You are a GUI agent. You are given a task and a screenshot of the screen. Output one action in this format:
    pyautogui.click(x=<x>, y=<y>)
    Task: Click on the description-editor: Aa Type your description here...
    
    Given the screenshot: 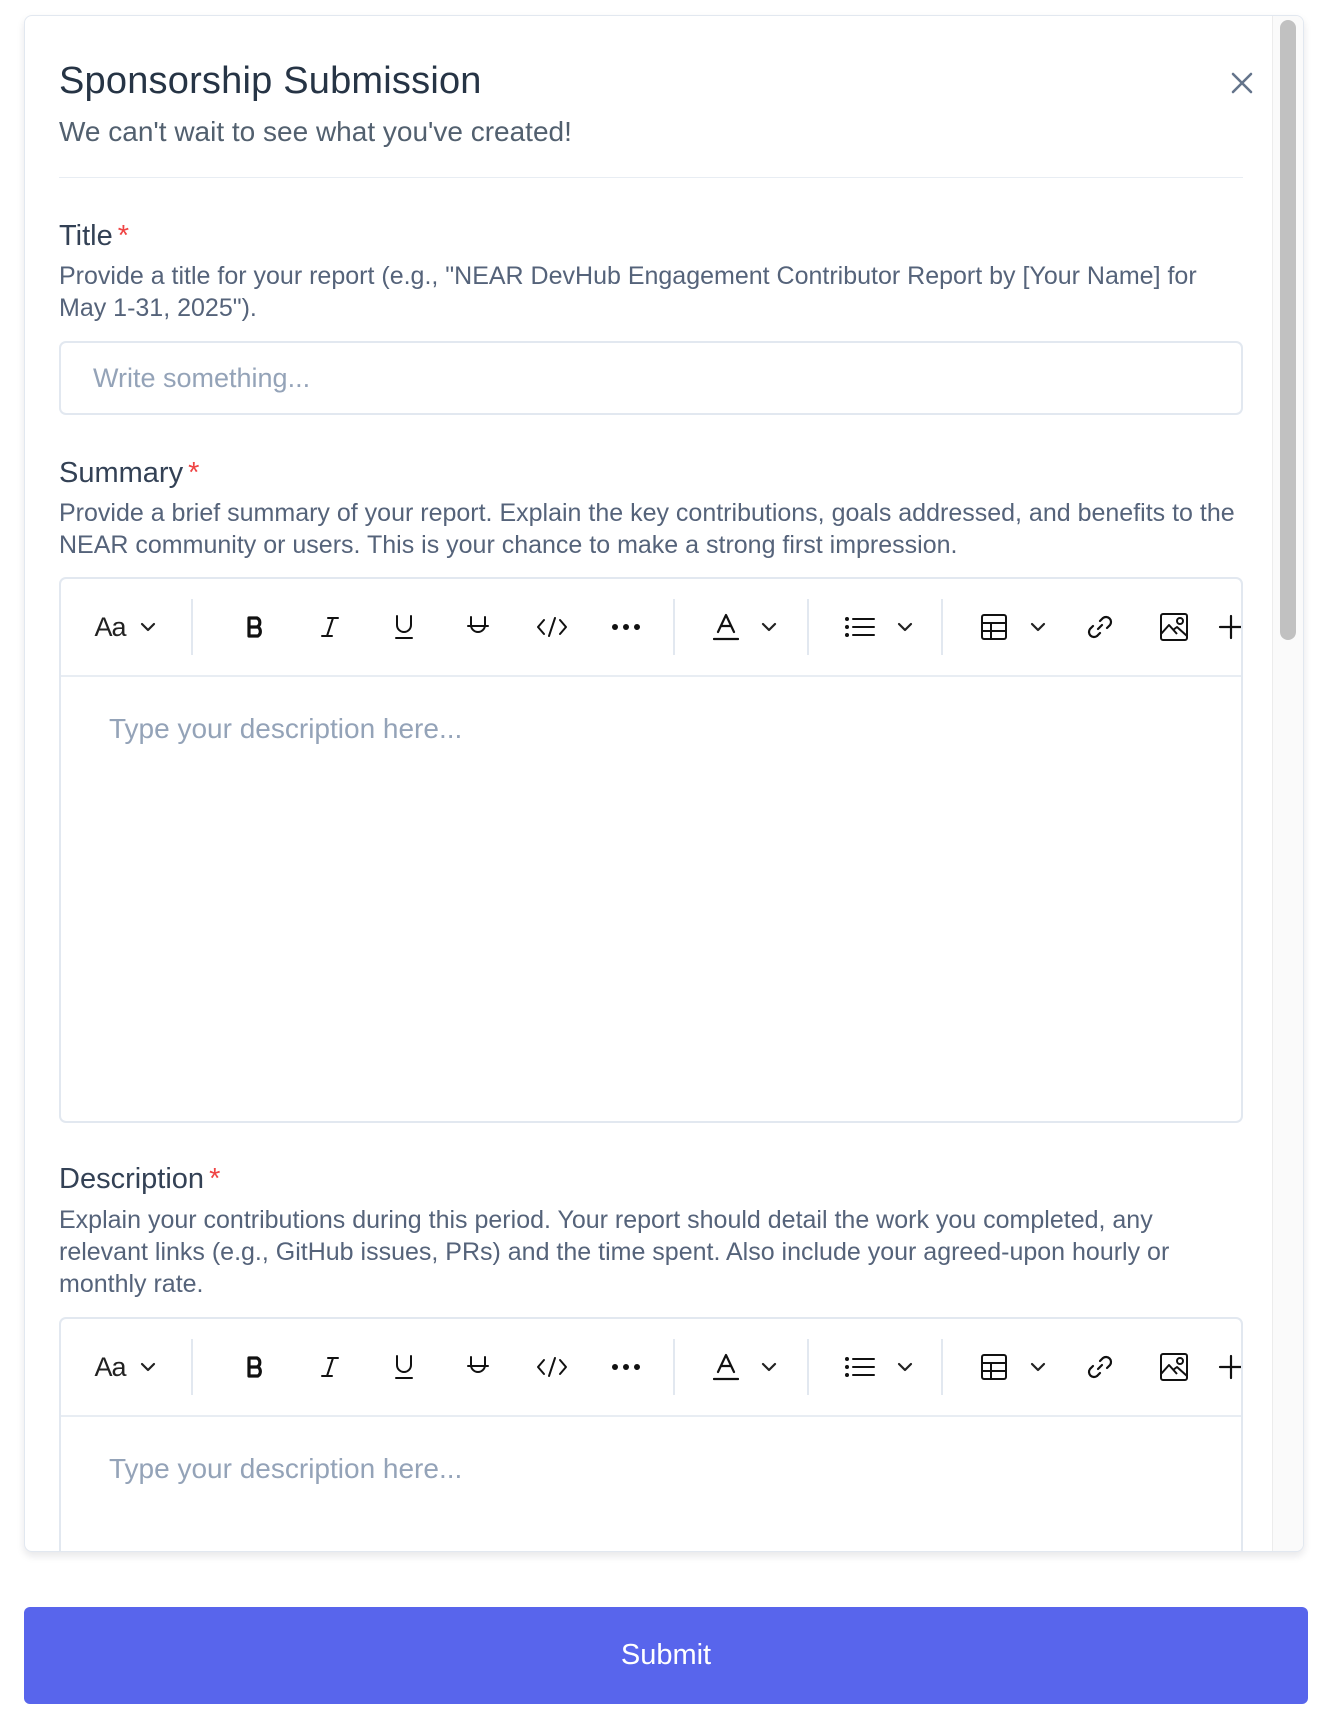 What is the action you would take?
    pyautogui.click(x=651, y=1434)
    